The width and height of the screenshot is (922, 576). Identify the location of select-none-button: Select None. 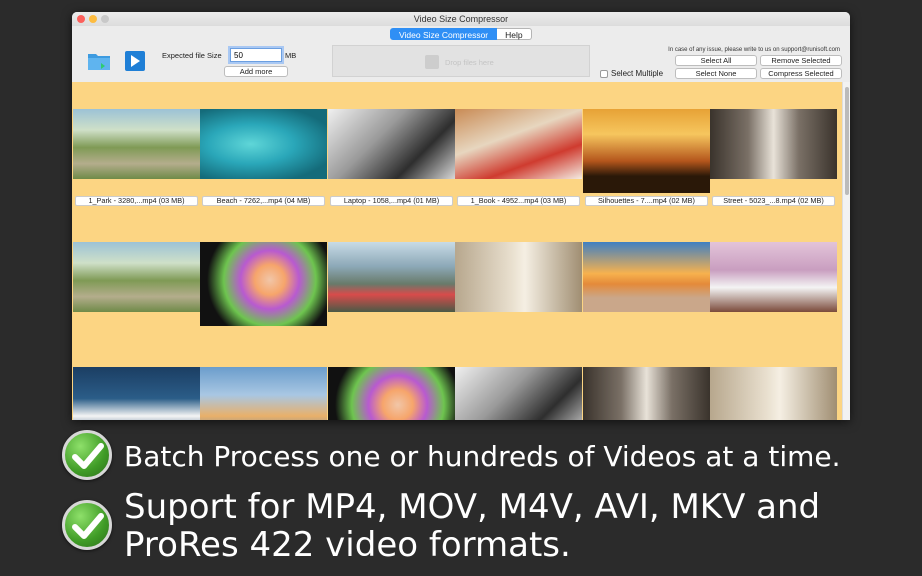
(716, 73).